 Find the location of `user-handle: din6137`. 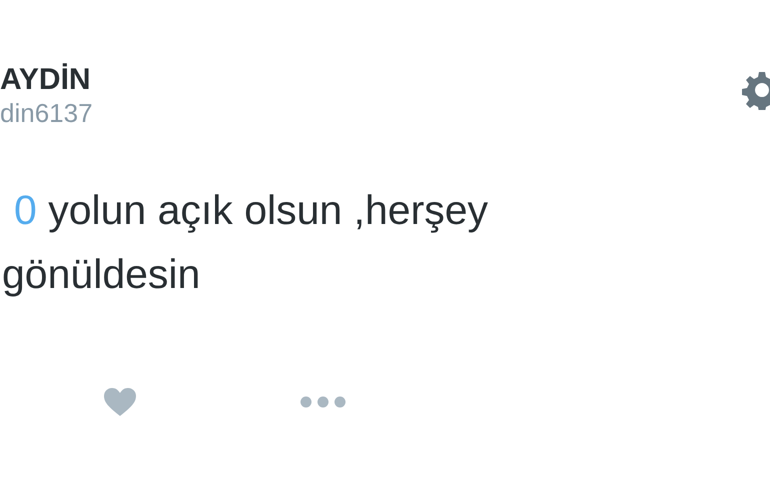

user-handle: din6137 is located at coordinates (46, 113).